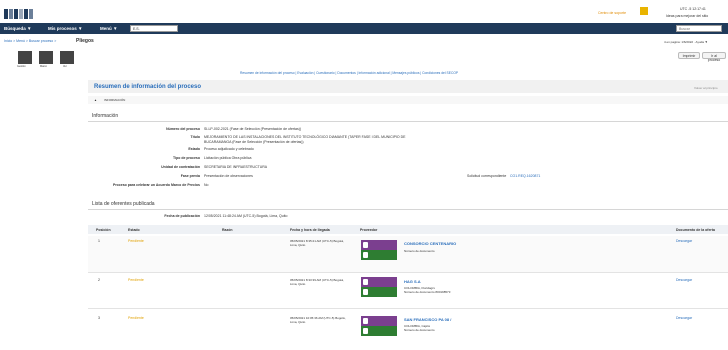 The image size is (728, 350). Describe the element at coordinates (525, 176) in the screenshot. I see `solicitud-link: CO1.REQ.1620871` at that location.